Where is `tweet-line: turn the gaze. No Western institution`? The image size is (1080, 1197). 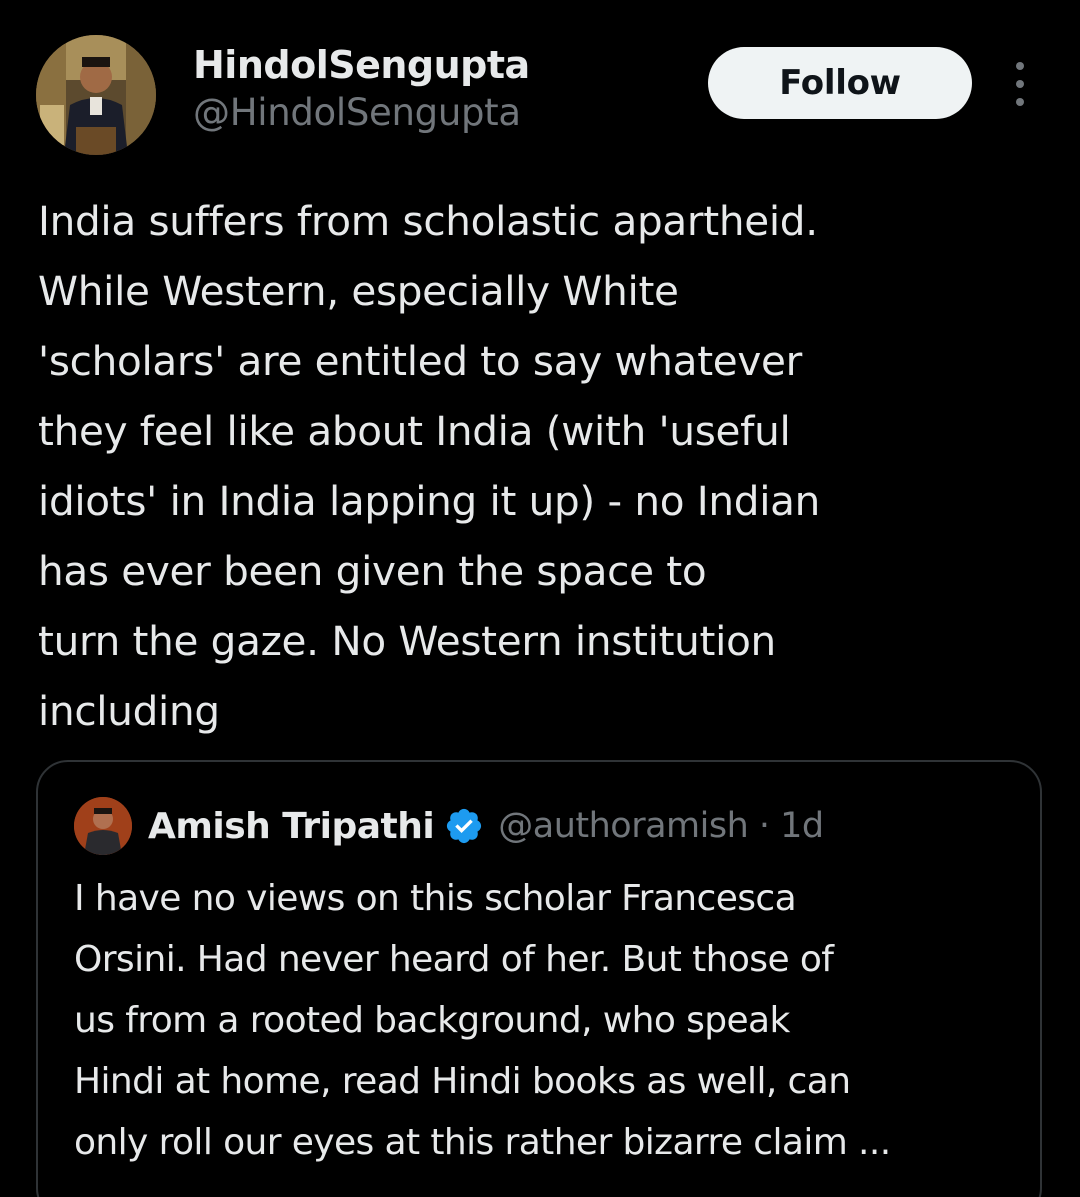
tweet-line: turn the gaze. No Western institution is located at coordinates (407, 641).